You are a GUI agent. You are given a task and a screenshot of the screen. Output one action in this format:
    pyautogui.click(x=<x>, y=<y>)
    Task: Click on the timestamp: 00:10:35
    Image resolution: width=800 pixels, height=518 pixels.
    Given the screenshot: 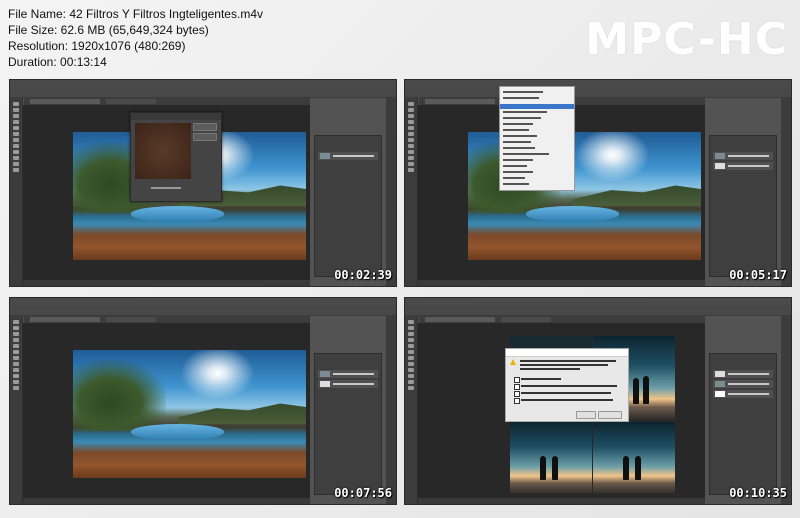 What is the action you would take?
    pyautogui.click(x=758, y=493)
    